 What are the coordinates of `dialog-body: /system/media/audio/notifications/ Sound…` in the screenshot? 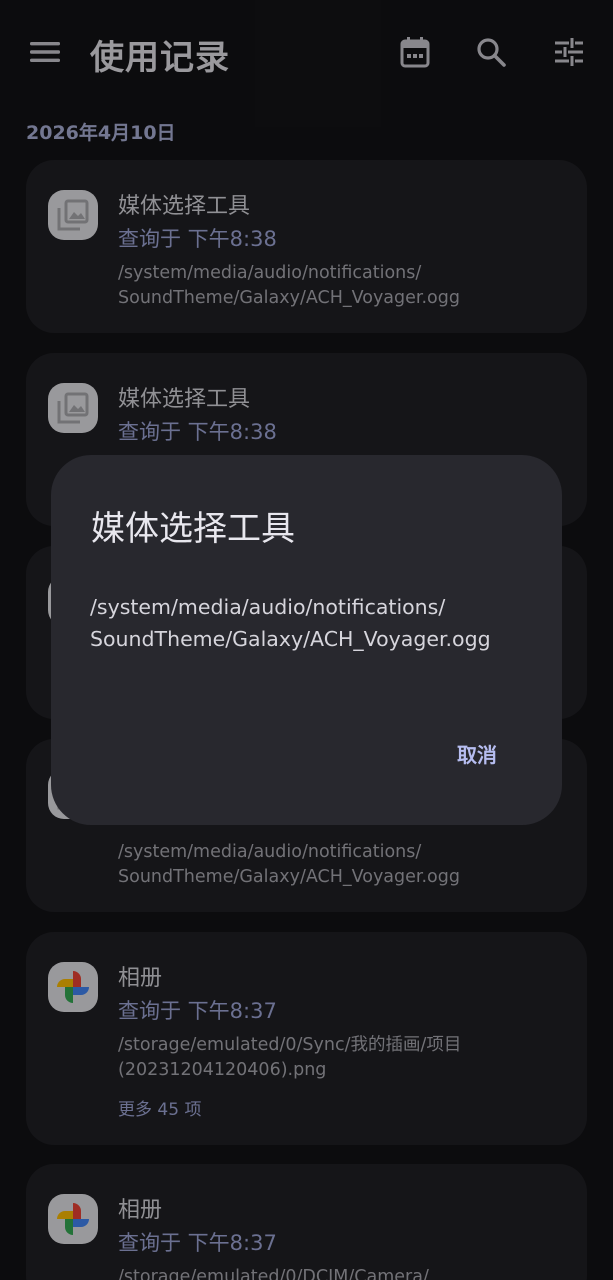 It's located at (310, 623).